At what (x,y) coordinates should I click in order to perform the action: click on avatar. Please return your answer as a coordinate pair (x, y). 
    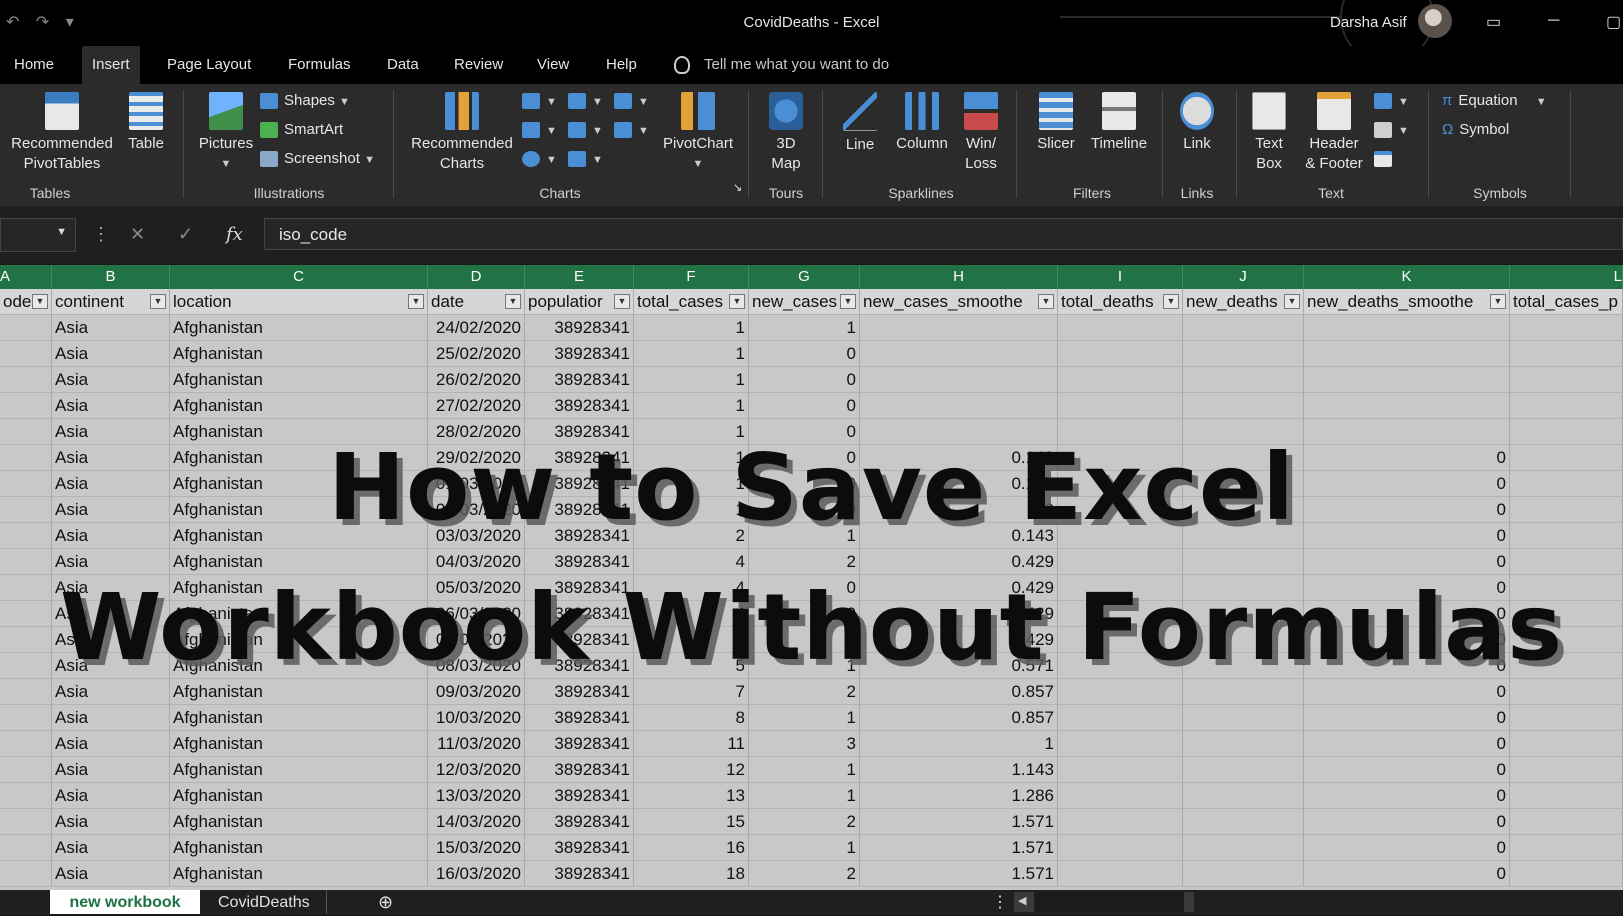
    Looking at the image, I should click on (1435, 21).